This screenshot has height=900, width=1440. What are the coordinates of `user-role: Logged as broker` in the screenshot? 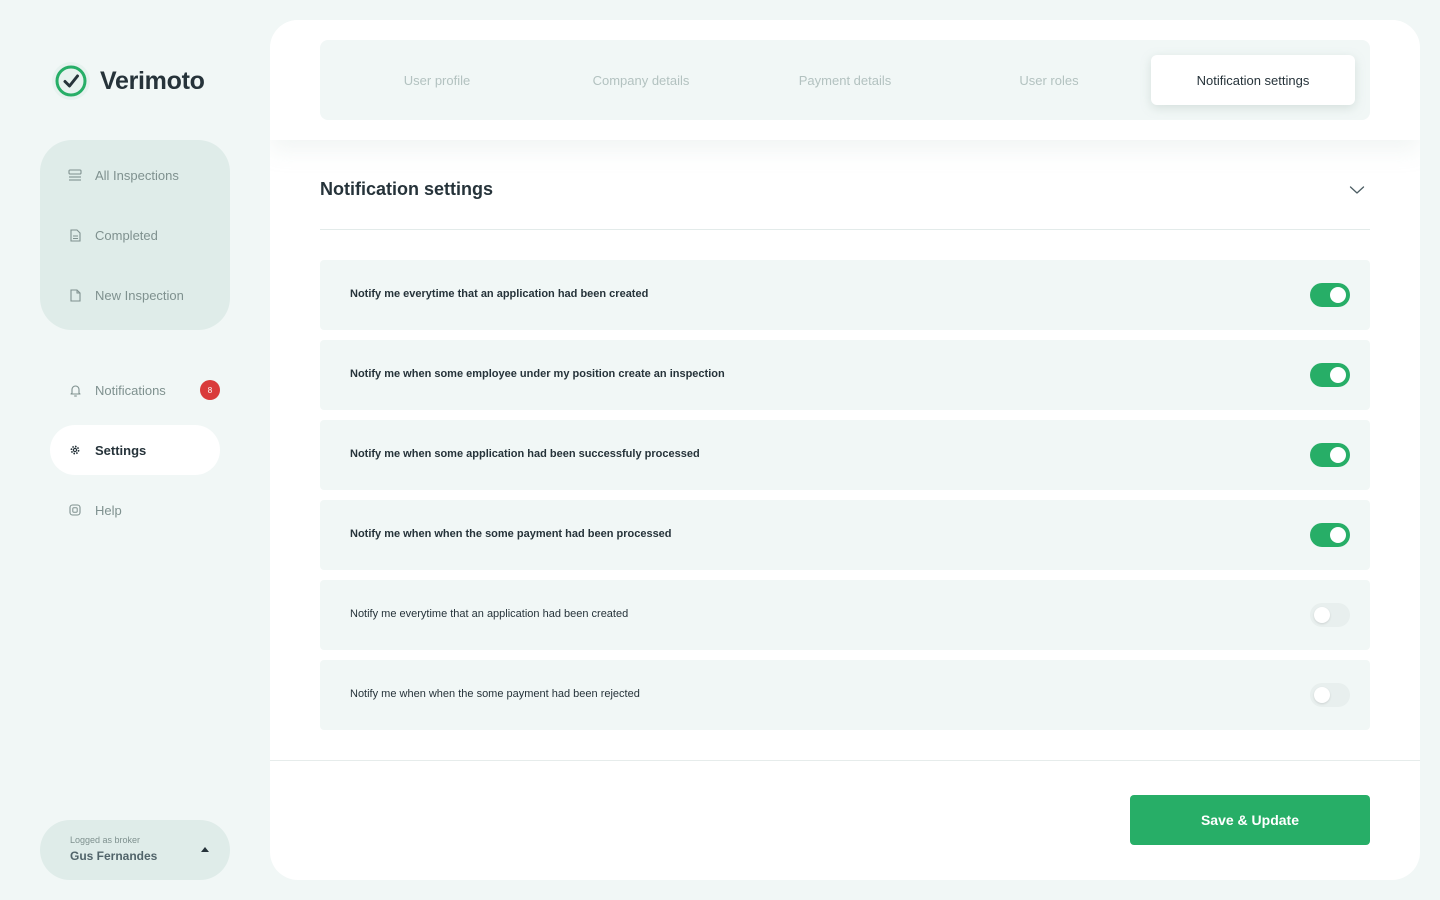 It's located at (105, 840).